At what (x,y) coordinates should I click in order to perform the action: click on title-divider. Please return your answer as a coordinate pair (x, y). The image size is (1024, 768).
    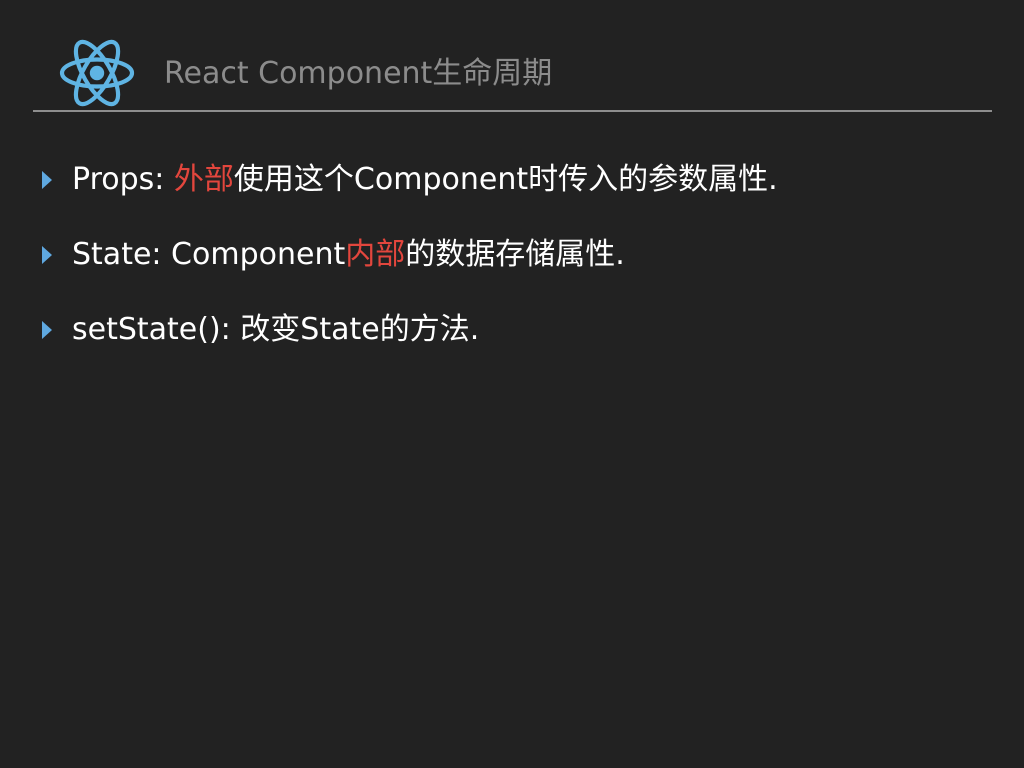
    Looking at the image, I should click on (512, 111).